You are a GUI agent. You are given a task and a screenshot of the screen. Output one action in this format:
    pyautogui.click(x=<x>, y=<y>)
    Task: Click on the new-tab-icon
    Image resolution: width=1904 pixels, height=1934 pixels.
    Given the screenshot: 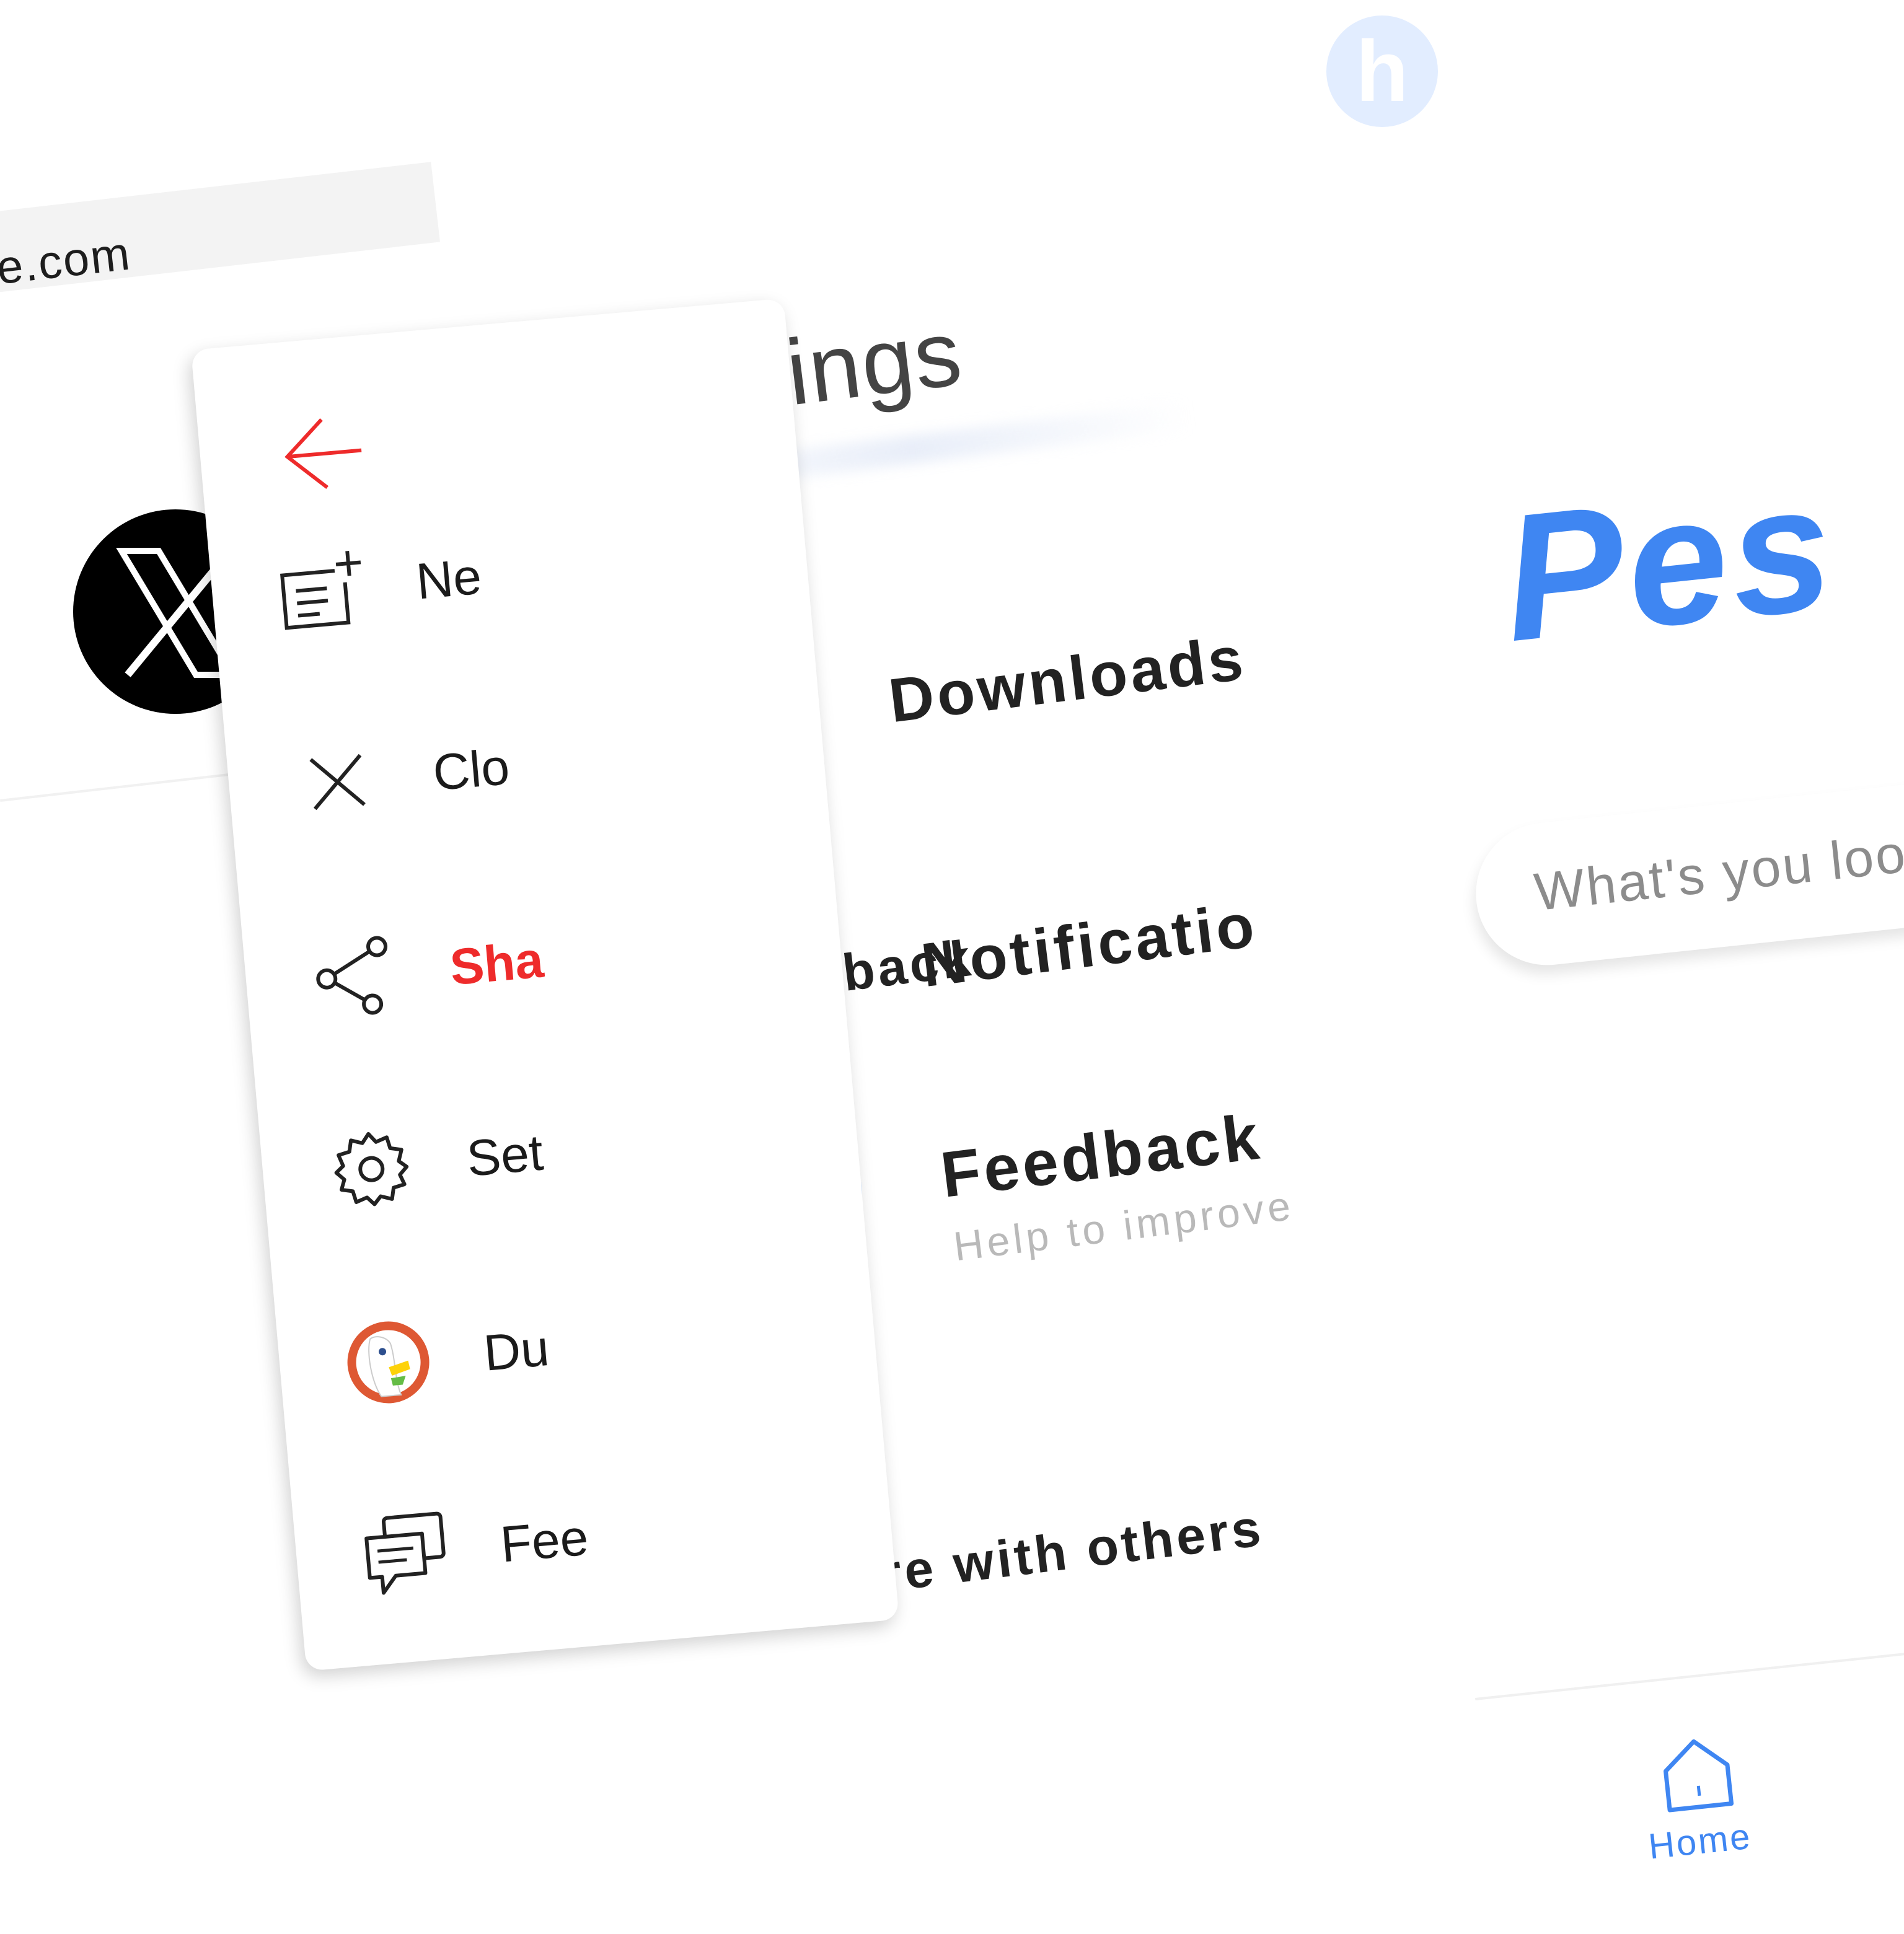 What is the action you would take?
    pyautogui.click(x=320, y=590)
    